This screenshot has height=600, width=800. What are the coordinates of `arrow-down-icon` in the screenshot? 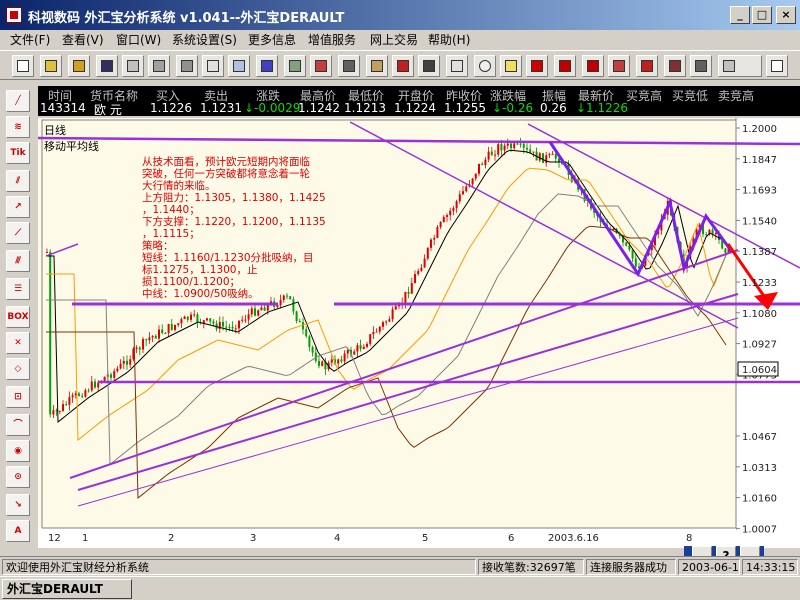 It's located at (593, 66).